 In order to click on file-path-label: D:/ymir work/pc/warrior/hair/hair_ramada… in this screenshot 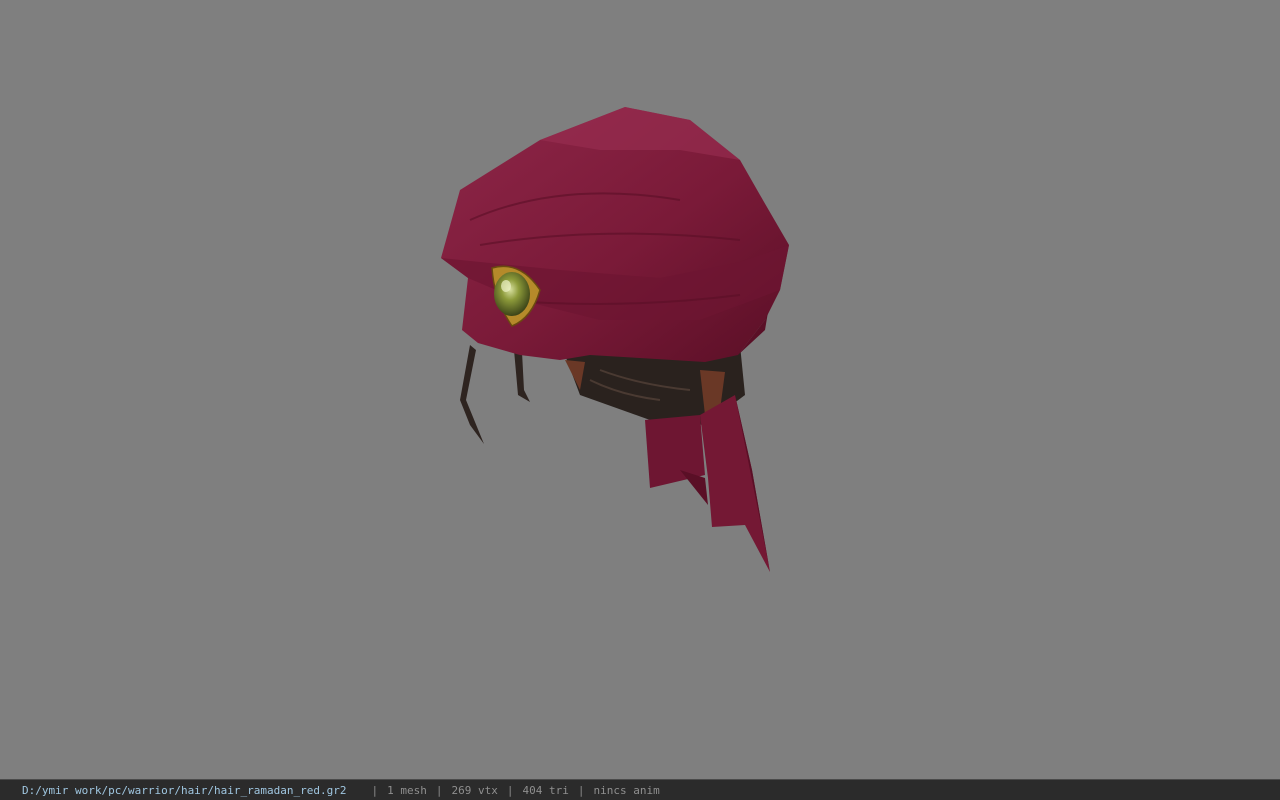, I will do `click(184, 790)`.